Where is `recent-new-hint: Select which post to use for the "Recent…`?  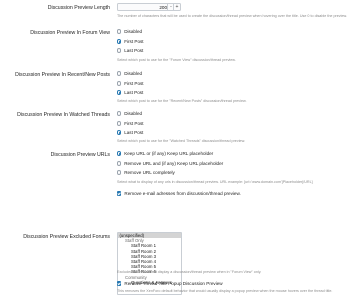
recent-new-hint: Select which post to use for the "Recent… is located at coordinates (182, 101).